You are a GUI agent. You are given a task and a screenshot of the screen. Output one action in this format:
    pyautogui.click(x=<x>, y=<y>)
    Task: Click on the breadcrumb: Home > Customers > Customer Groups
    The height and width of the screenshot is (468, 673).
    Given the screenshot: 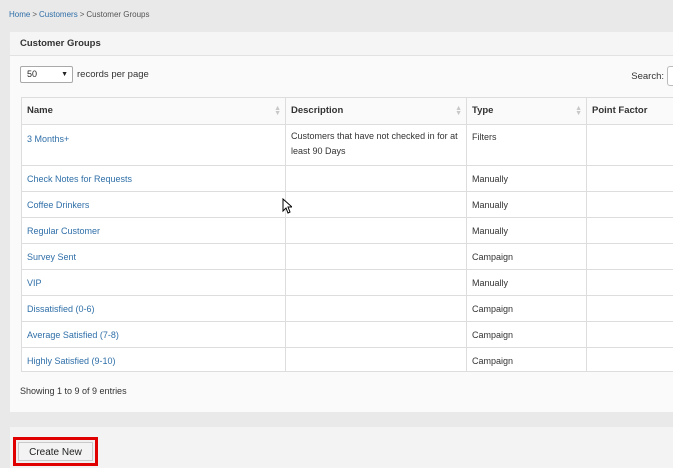 What is the action you would take?
    pyautogui.click(x=79, y=14)
    